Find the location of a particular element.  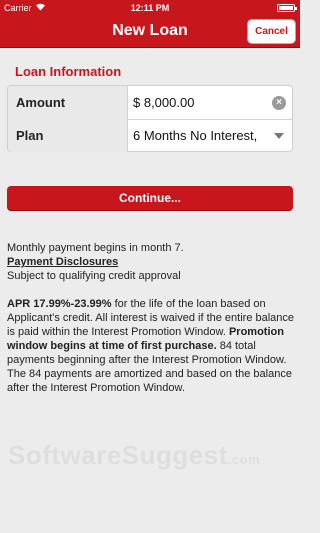

navigation-bar: New Loan Cancel is located at coordinates (150, 32).